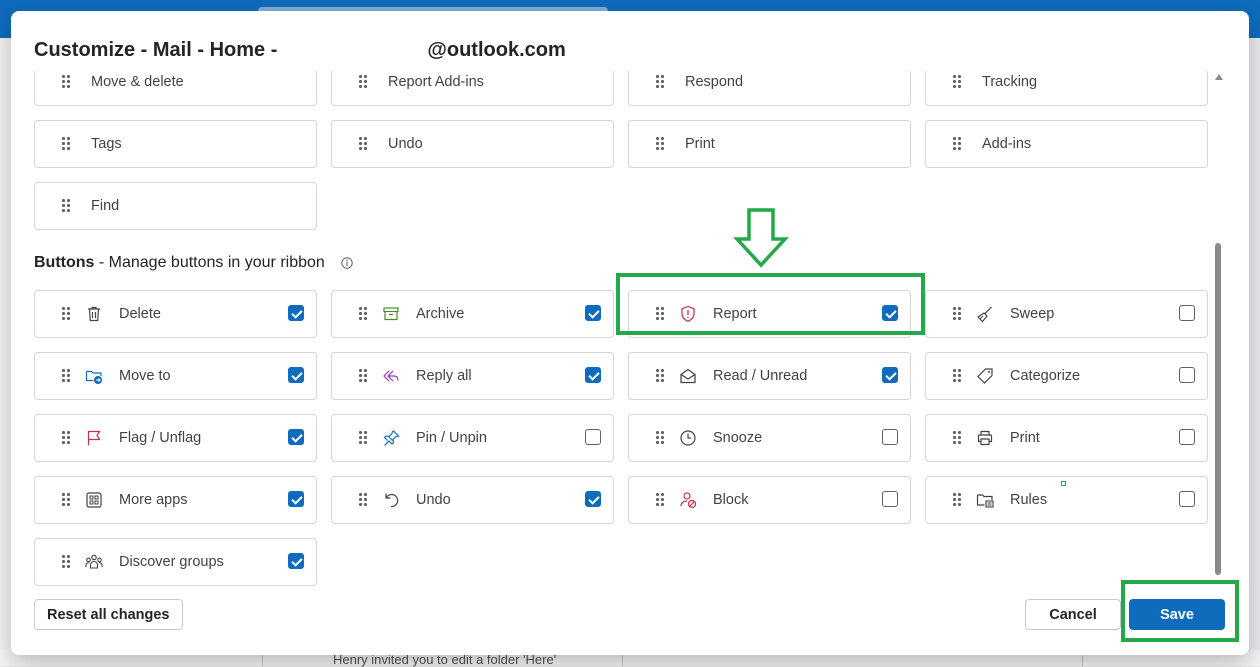 The image size is (1260, 667). I want to click on folder-move-icon, so click(93, 377).